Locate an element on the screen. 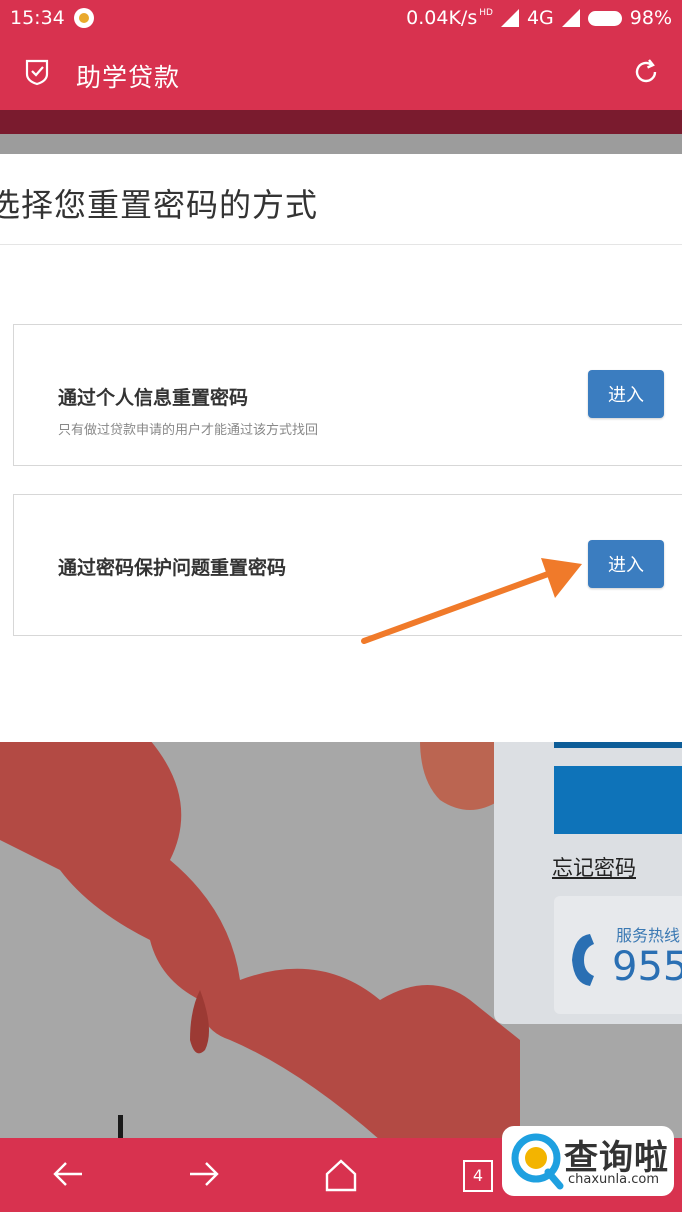 Image resolution: width=682 pixels, height=1212 pixels. hotline-number: 955 is located at coordinates (647, 967).